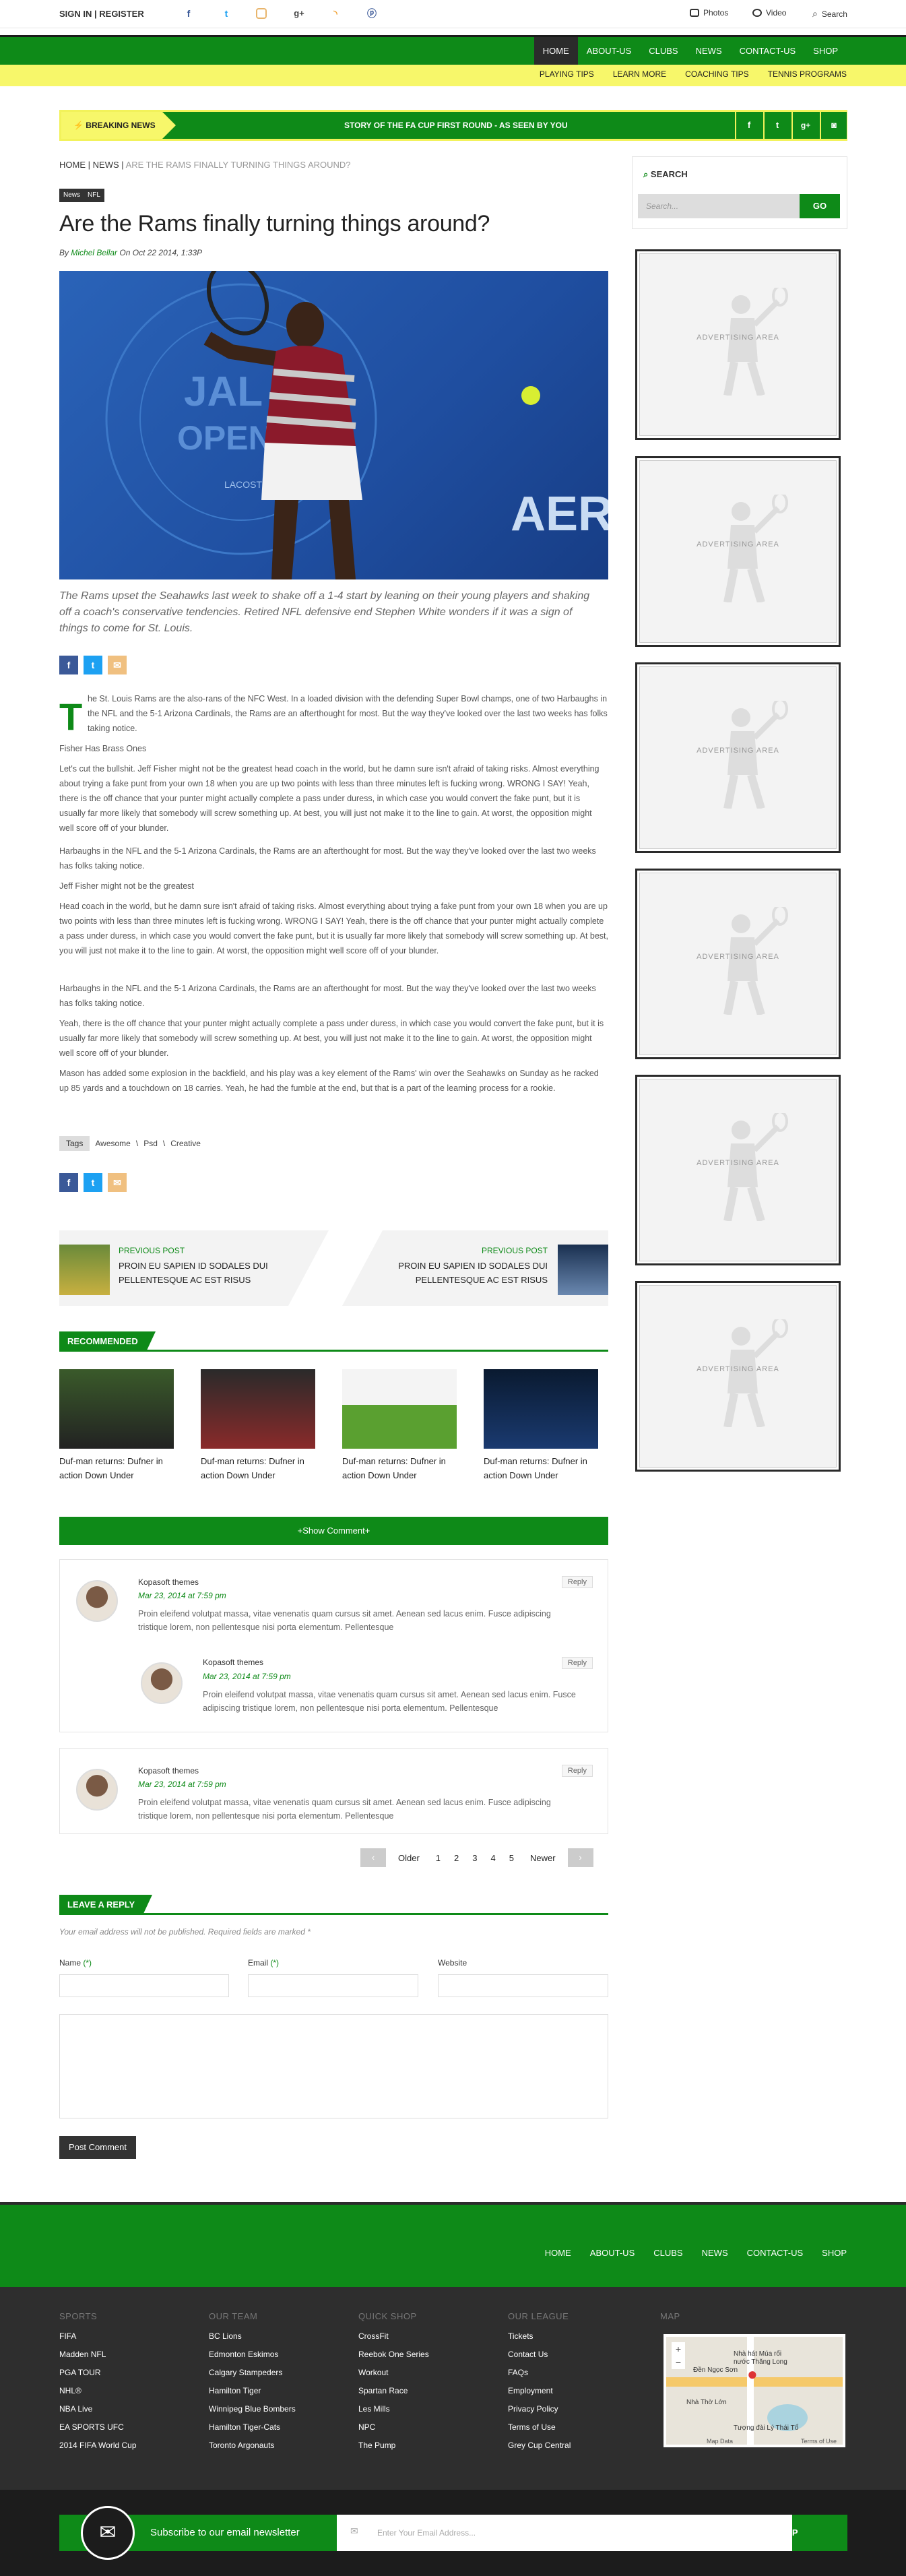 The width and height of the screenshot is (906, 2576). What do you see at coordinates (612, 2253) in the screenshot?
I see `footer-nav-about-us: ABOUT-US` at bounding box center [612, 2253].